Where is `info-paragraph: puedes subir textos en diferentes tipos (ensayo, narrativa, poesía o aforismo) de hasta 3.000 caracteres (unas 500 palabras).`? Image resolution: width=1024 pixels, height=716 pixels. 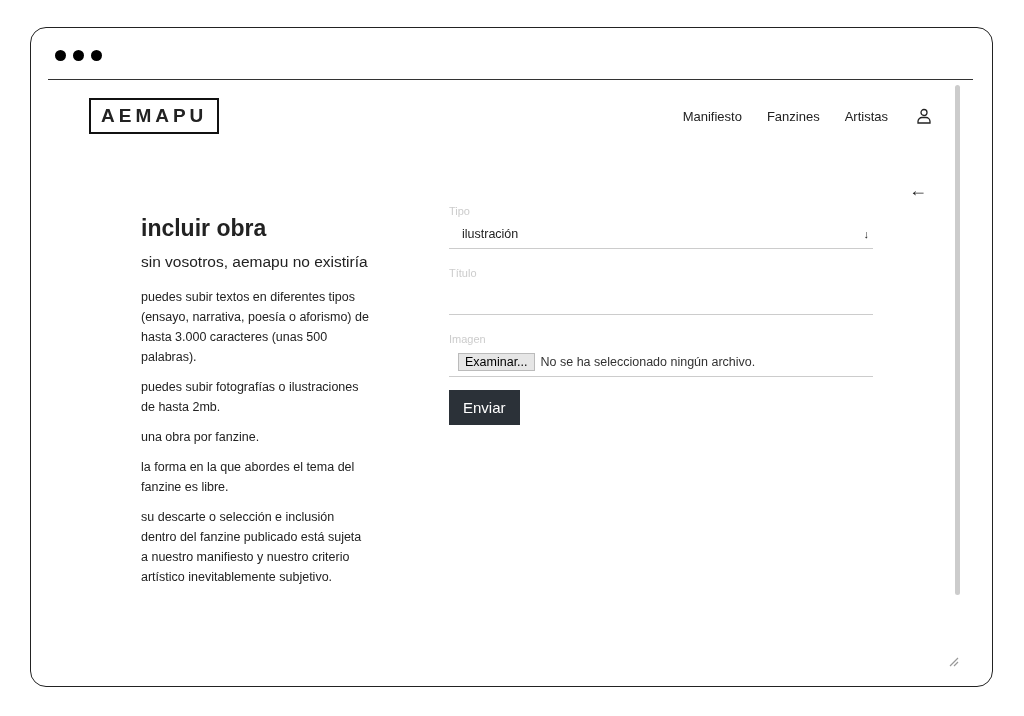
info-paragraph: puedes subir textos en diferentes tipos (ensayo, narrativa, poesía o aforismo) de hasta 3.000 caracteres (unas 500 palabras). is located at coordinates (255, 327).